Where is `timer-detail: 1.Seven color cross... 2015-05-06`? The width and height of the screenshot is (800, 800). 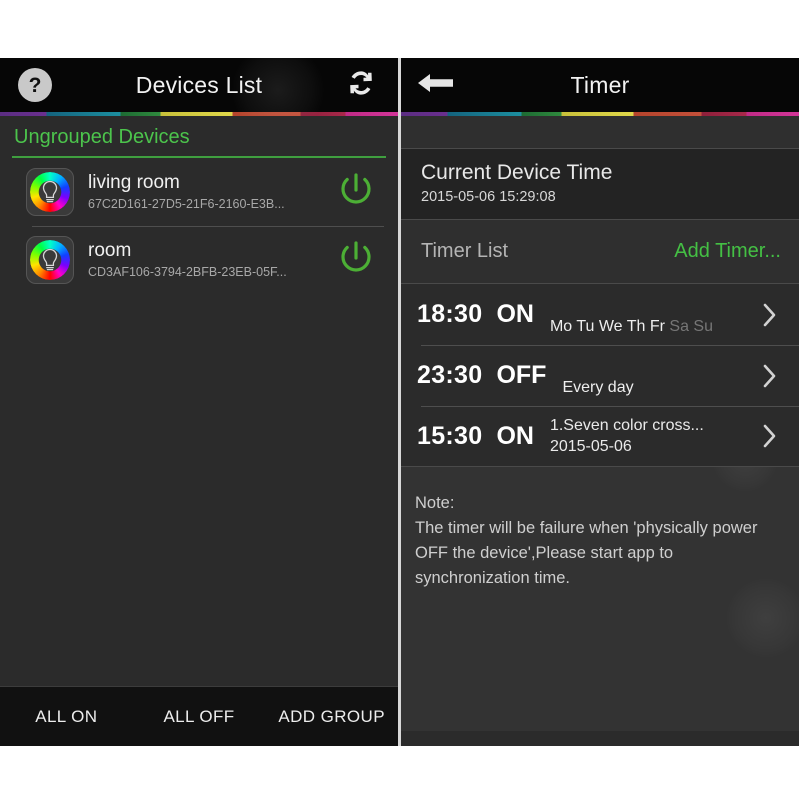 timer-detail: 1.Seven color cross... 2015-05-06 is located at coordinates (653, 436).